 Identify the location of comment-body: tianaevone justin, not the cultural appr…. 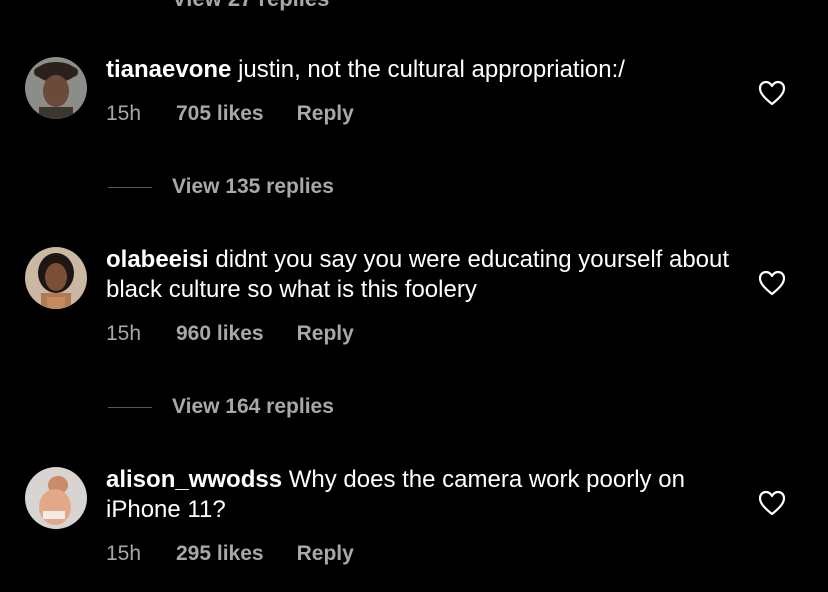
(421, 70).